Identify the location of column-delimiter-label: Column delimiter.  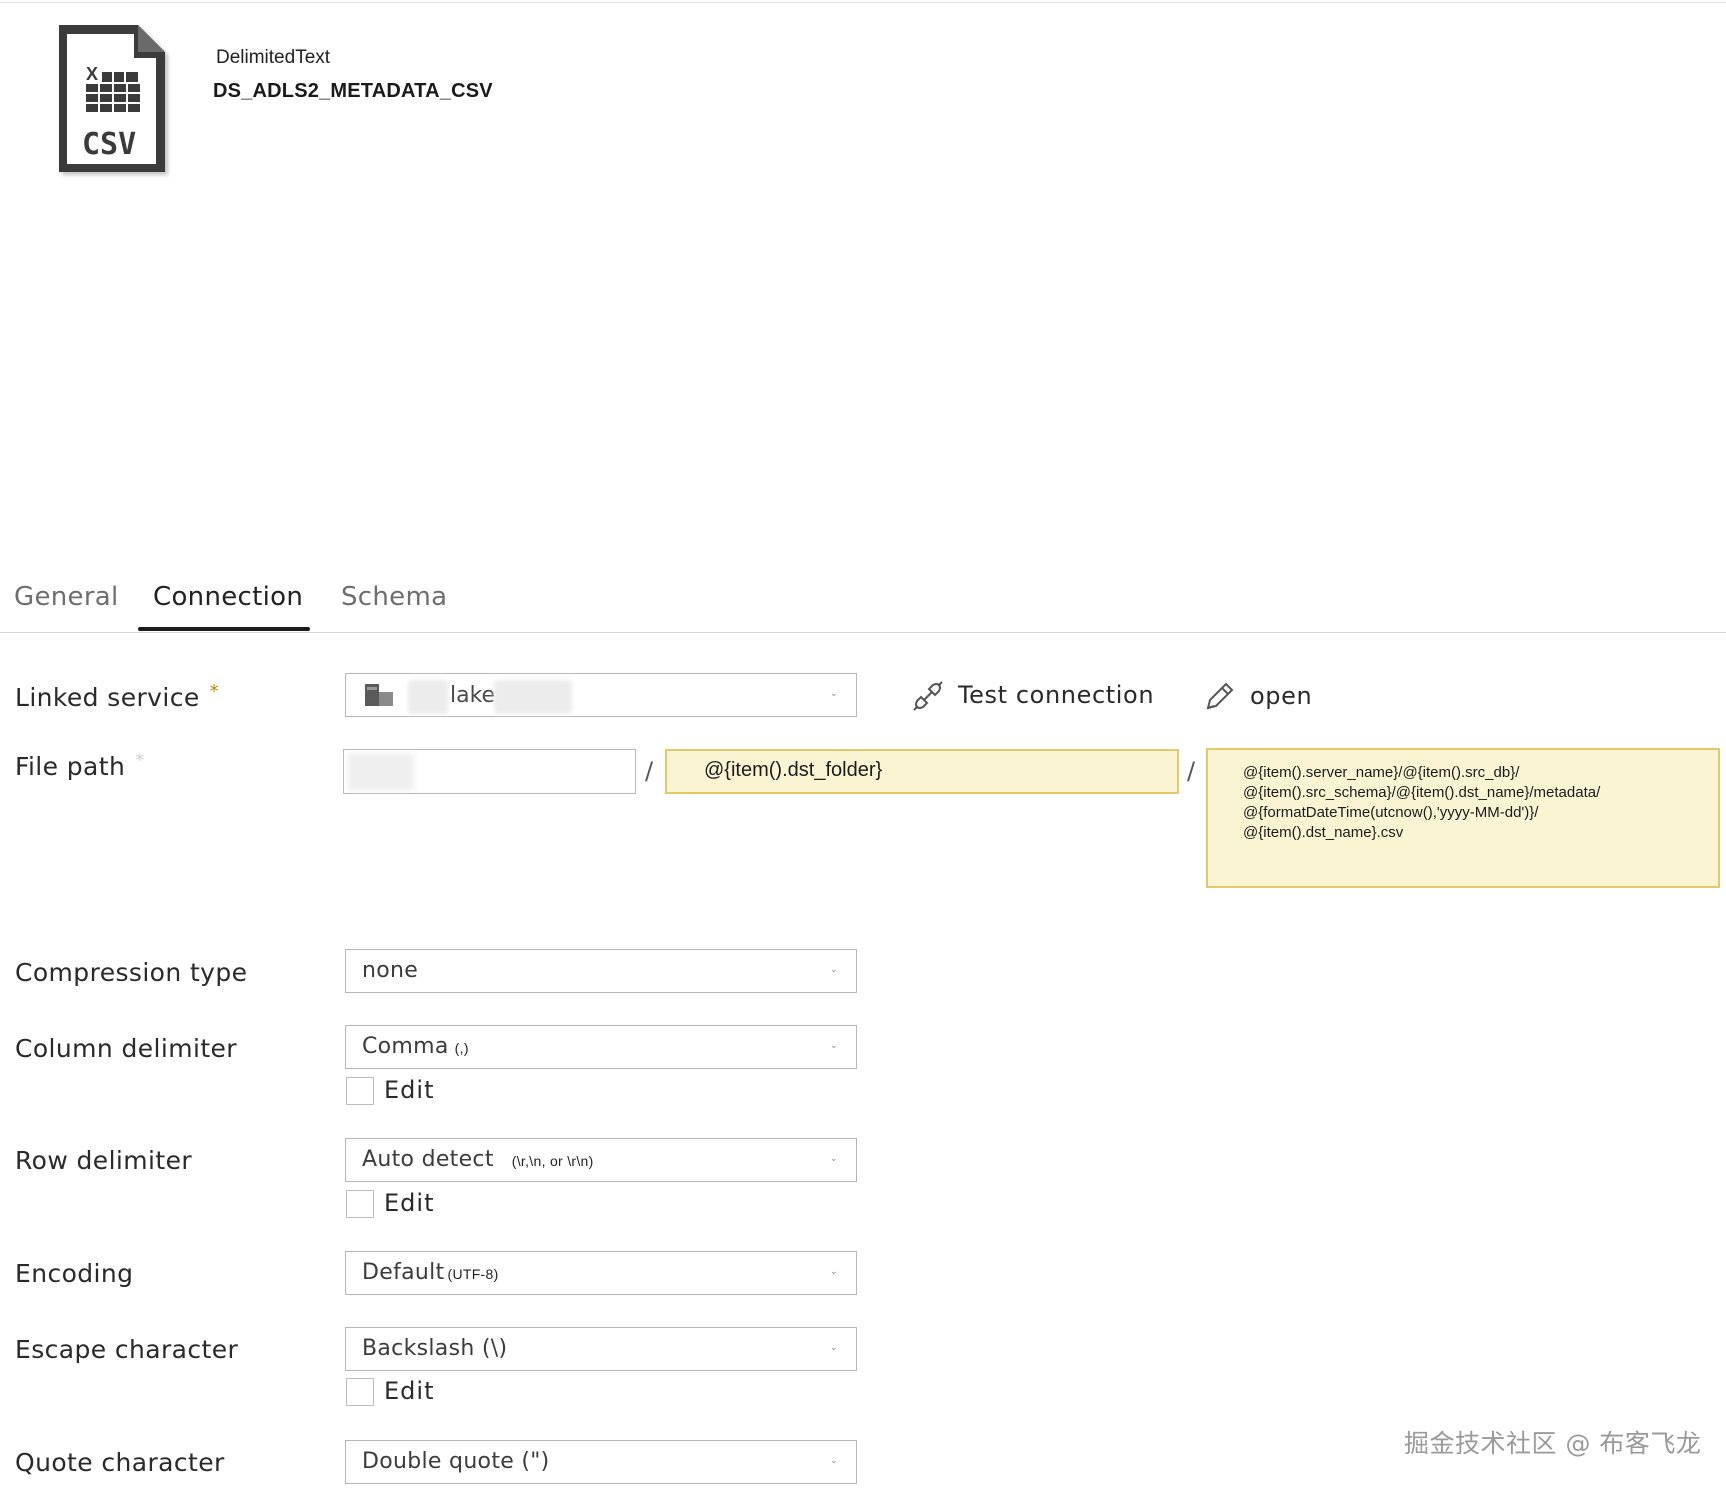
(126, 1048).